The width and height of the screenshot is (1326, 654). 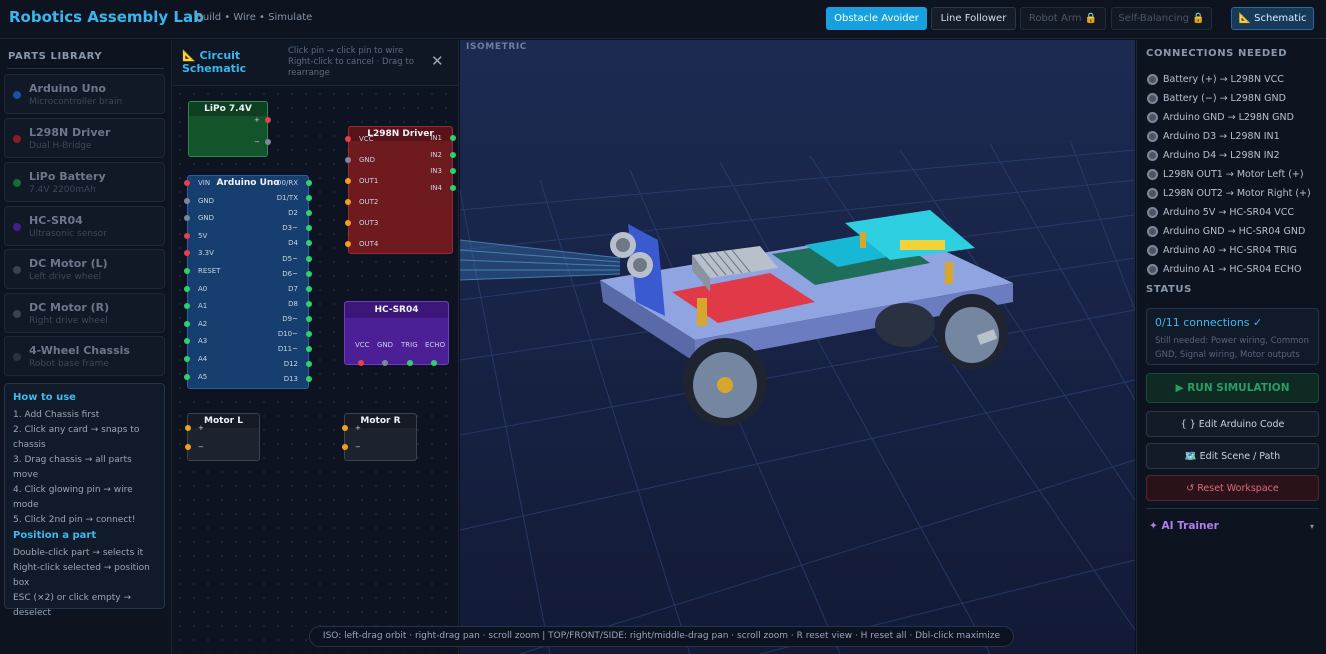 What do you see at coordinates (437, 61) in the screenshot?
I see `close-icon: ✕` at bounding box center [437, 61].